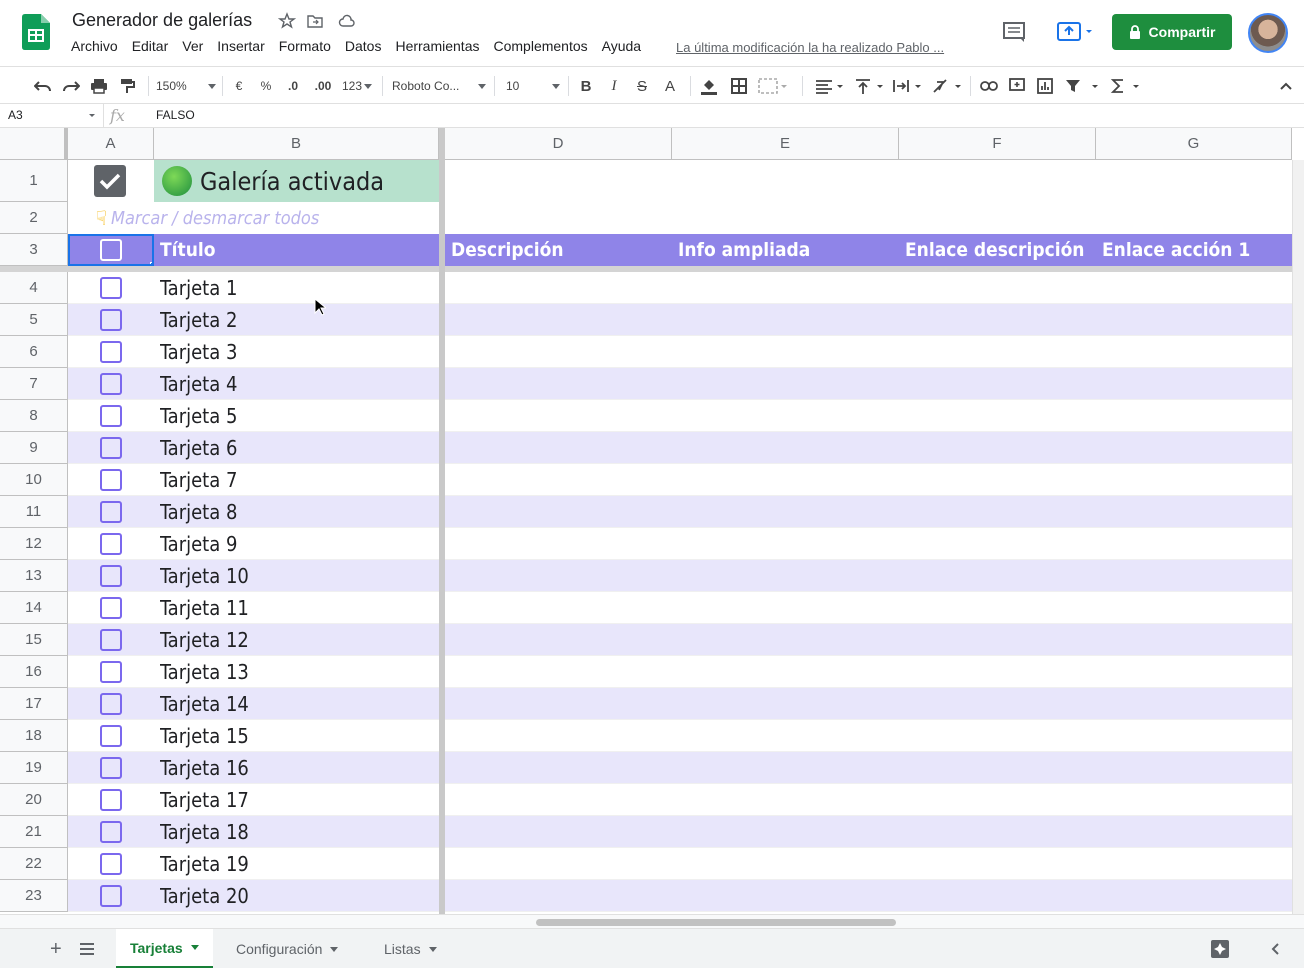 This screenshot has width=1304, height=968. I want to click on filter-icon, so click(1082, 86).